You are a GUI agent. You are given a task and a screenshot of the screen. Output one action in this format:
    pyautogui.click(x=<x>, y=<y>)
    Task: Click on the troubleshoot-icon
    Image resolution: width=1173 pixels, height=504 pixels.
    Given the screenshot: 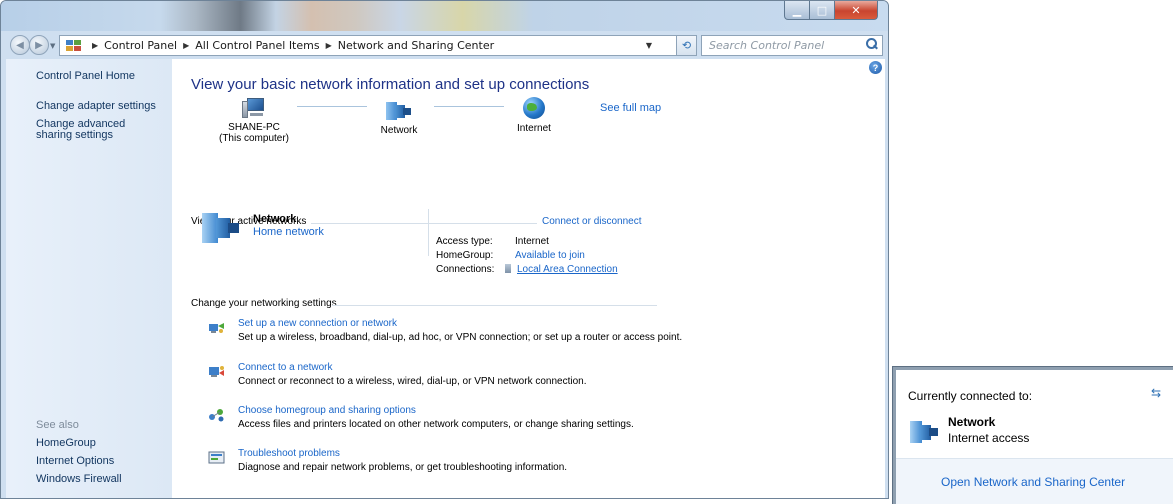 What is the action you would take?
    pyautogui.click(x=216, y=457)
    